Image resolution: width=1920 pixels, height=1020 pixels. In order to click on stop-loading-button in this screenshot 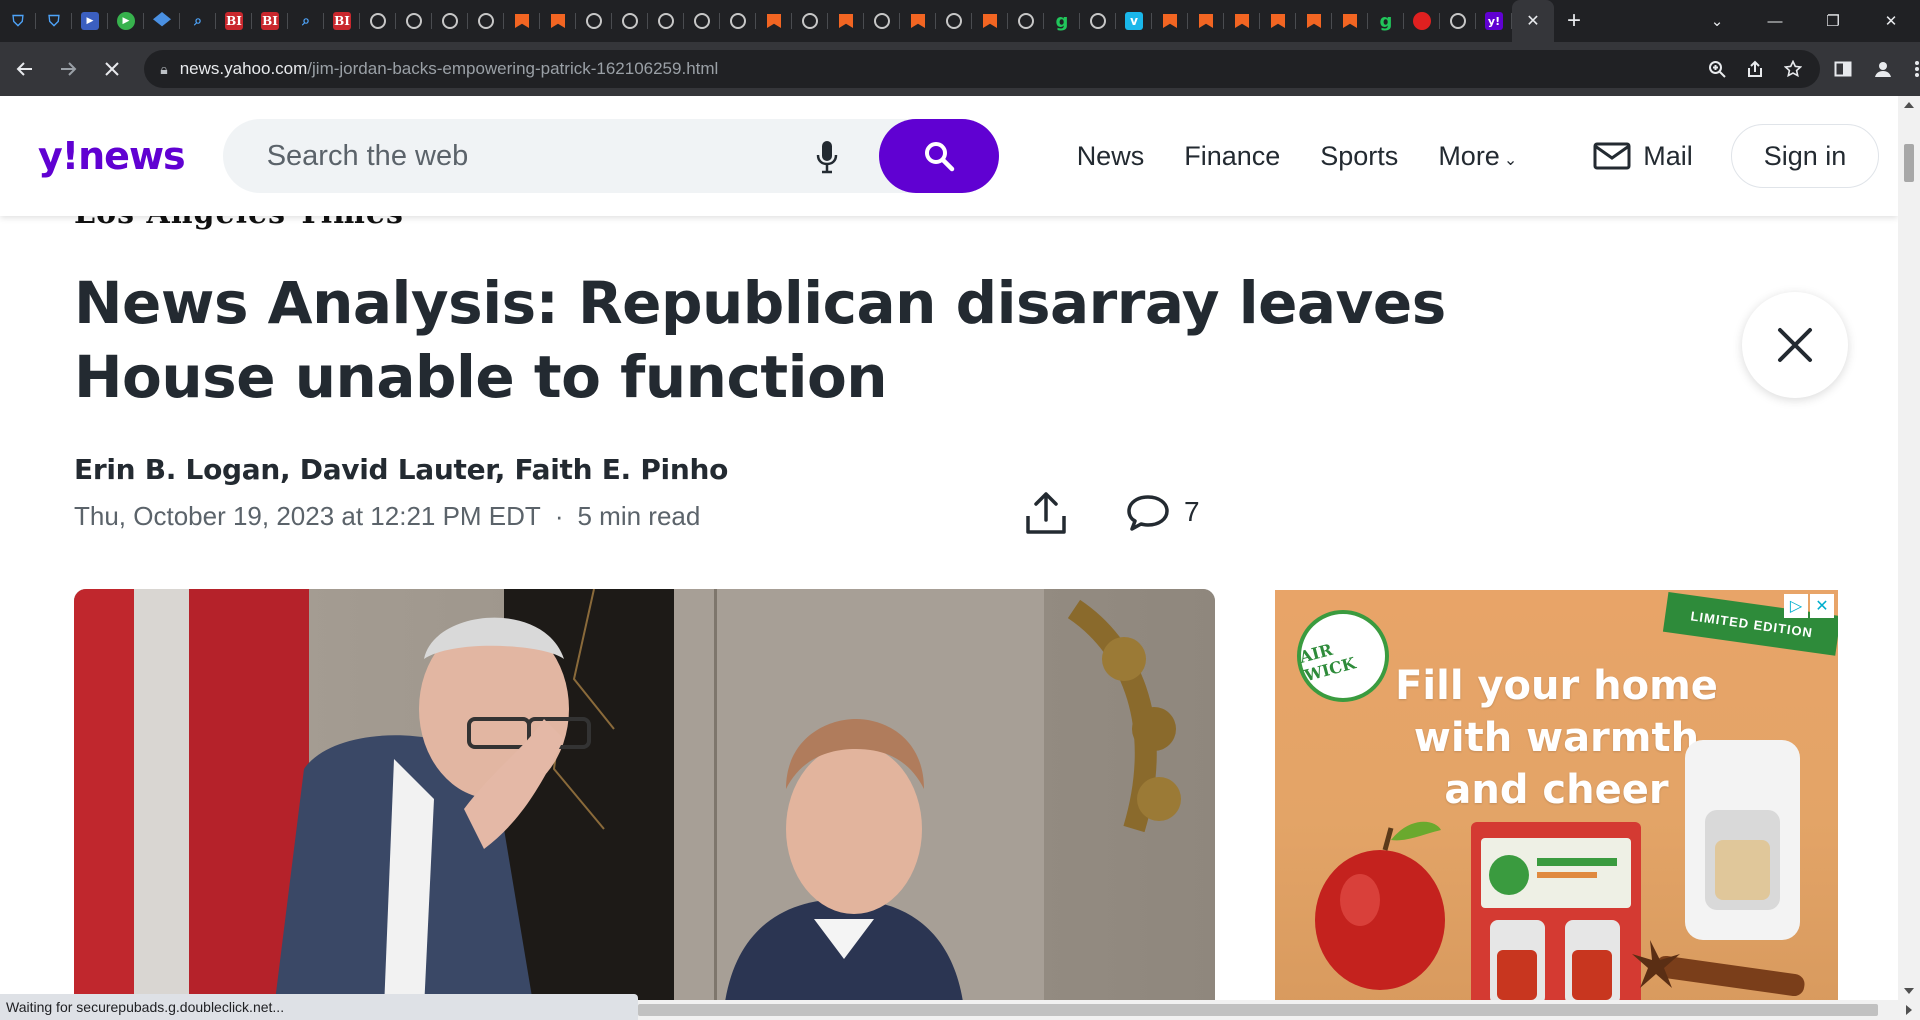, I will do `click(111, 69)`.